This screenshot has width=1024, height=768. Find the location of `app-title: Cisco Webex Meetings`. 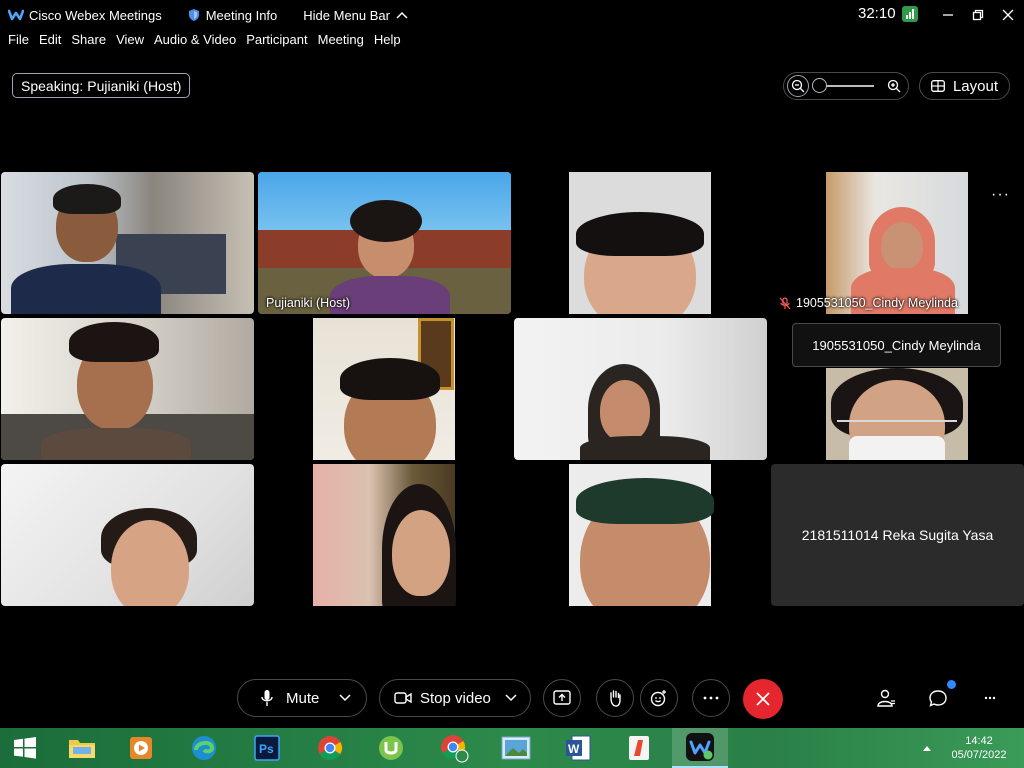

app-title: Cisco Webex Meetings is located at coordinates (85, 15).